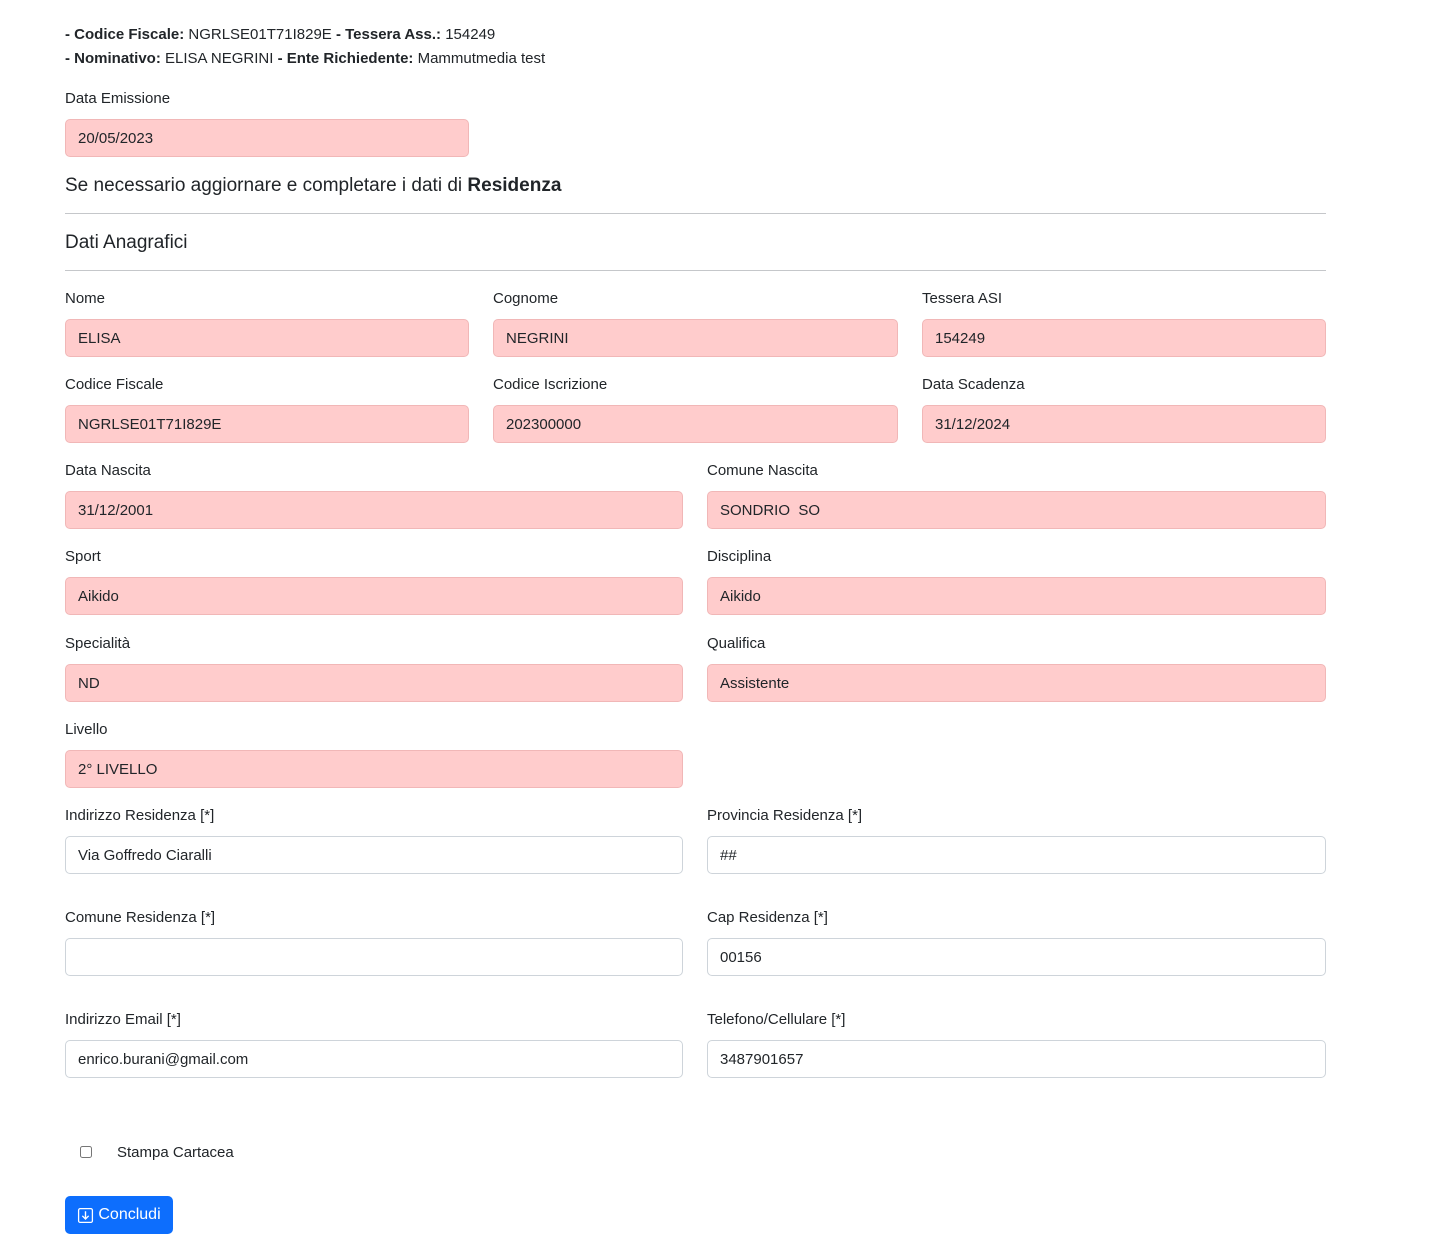 This screenshot has width=1446, height=1248. What do you see at coordinates (550, 384) in the screenshot?
I see `codice-iscrizione-label: Codice Iscrizione` at bounding box center [550, 384].